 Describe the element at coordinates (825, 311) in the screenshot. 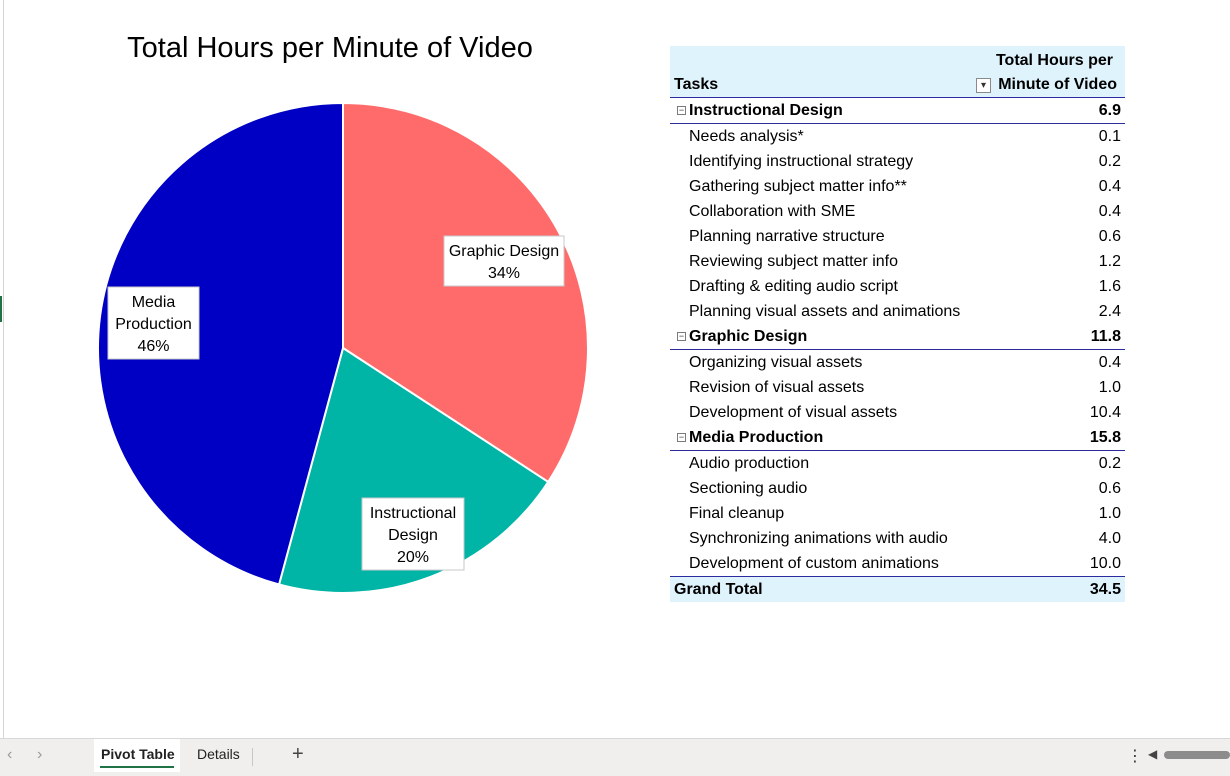

I see `item-label: Planning visual assets and animations` at that location.